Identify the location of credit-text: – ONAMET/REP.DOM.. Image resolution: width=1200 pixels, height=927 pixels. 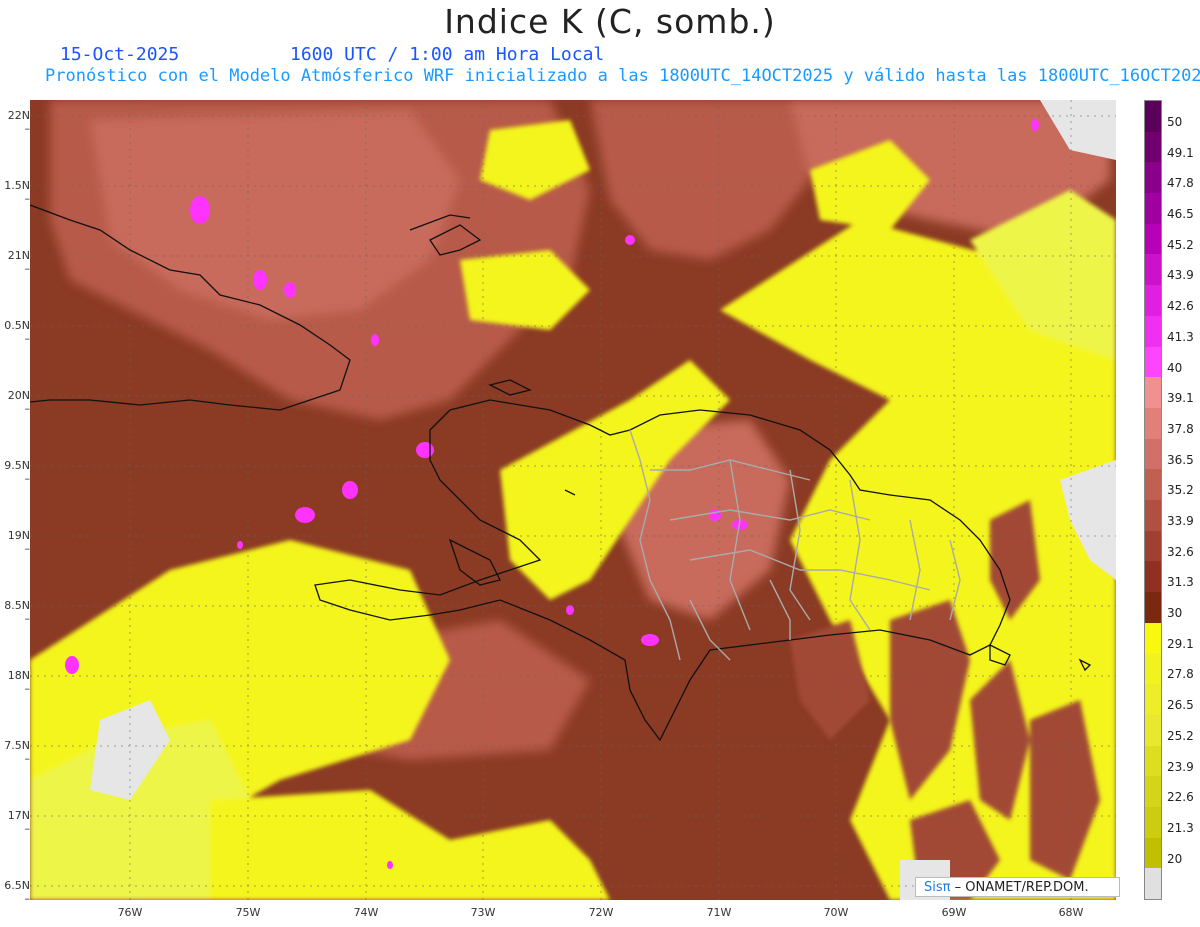
(1021, 887).